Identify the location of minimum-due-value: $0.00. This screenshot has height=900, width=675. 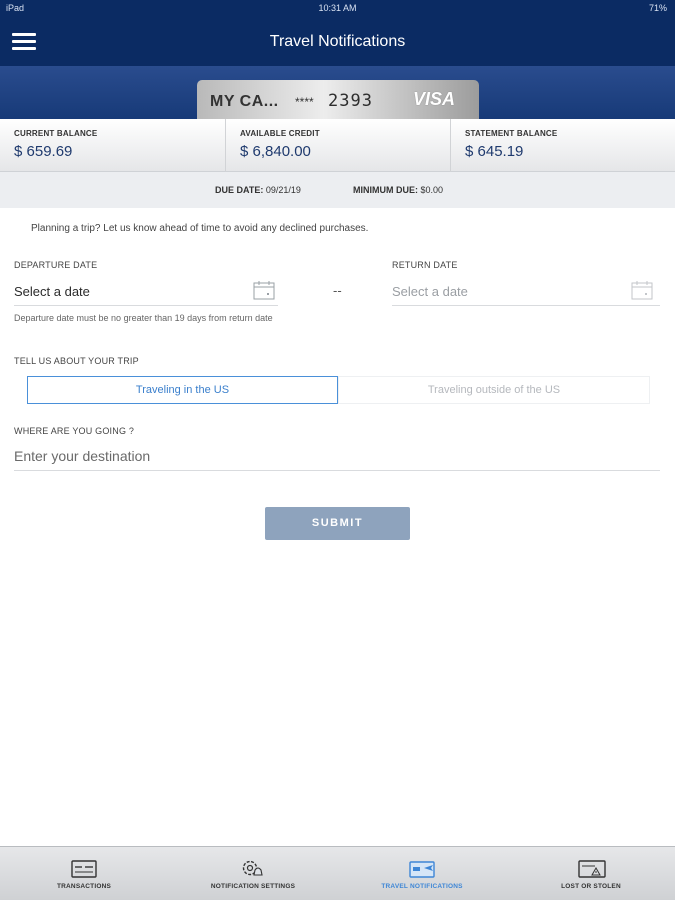
(432, 190).